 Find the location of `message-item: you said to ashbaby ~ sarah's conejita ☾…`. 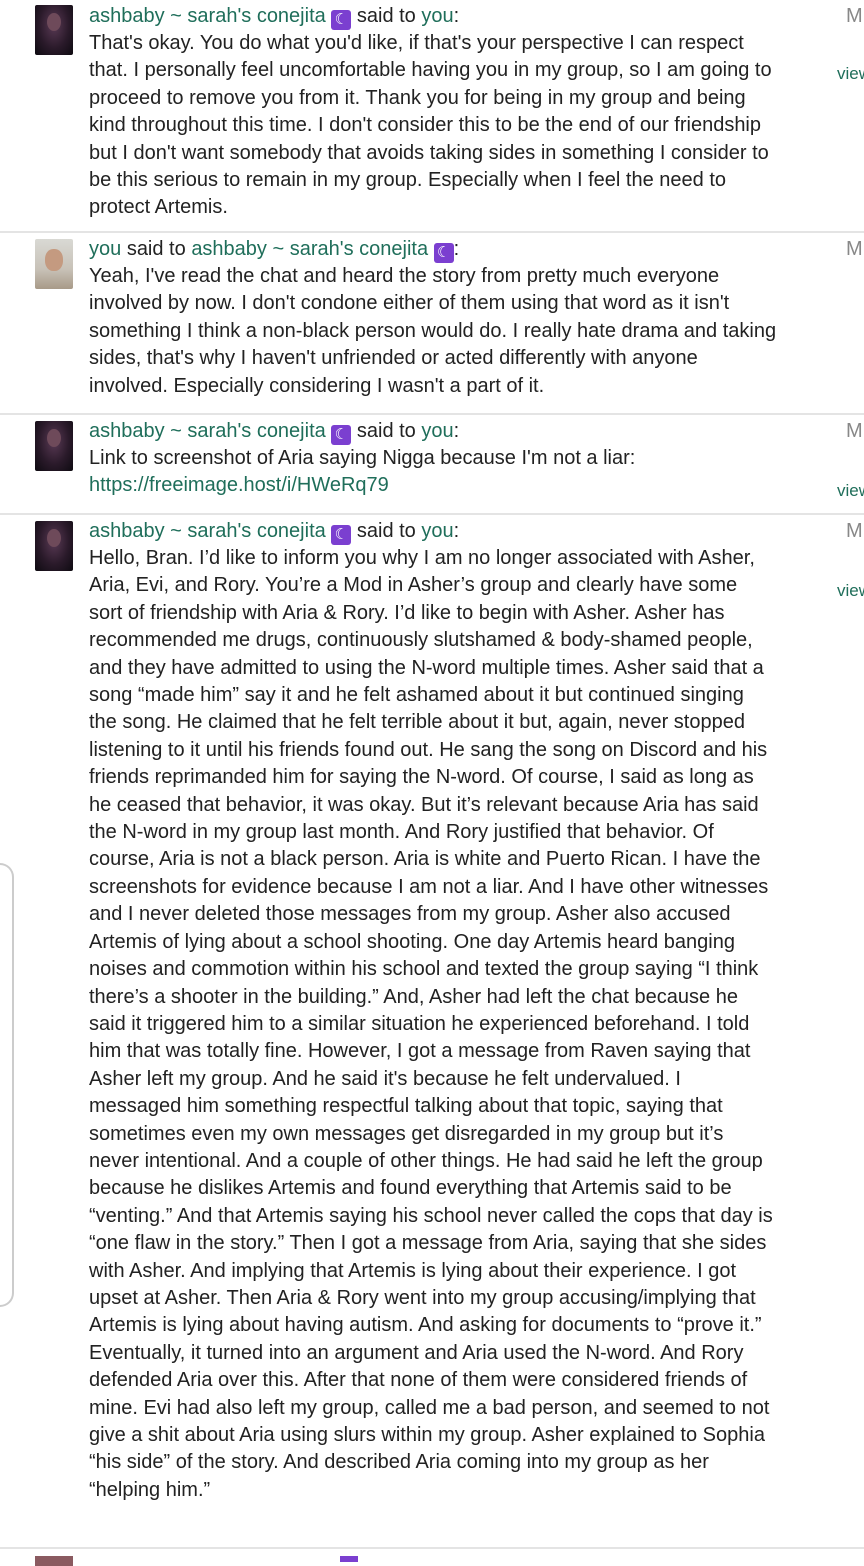

message-item: you said to ashbaby ~ sarah's conejita ☾… is located at coordinates (432, 324).